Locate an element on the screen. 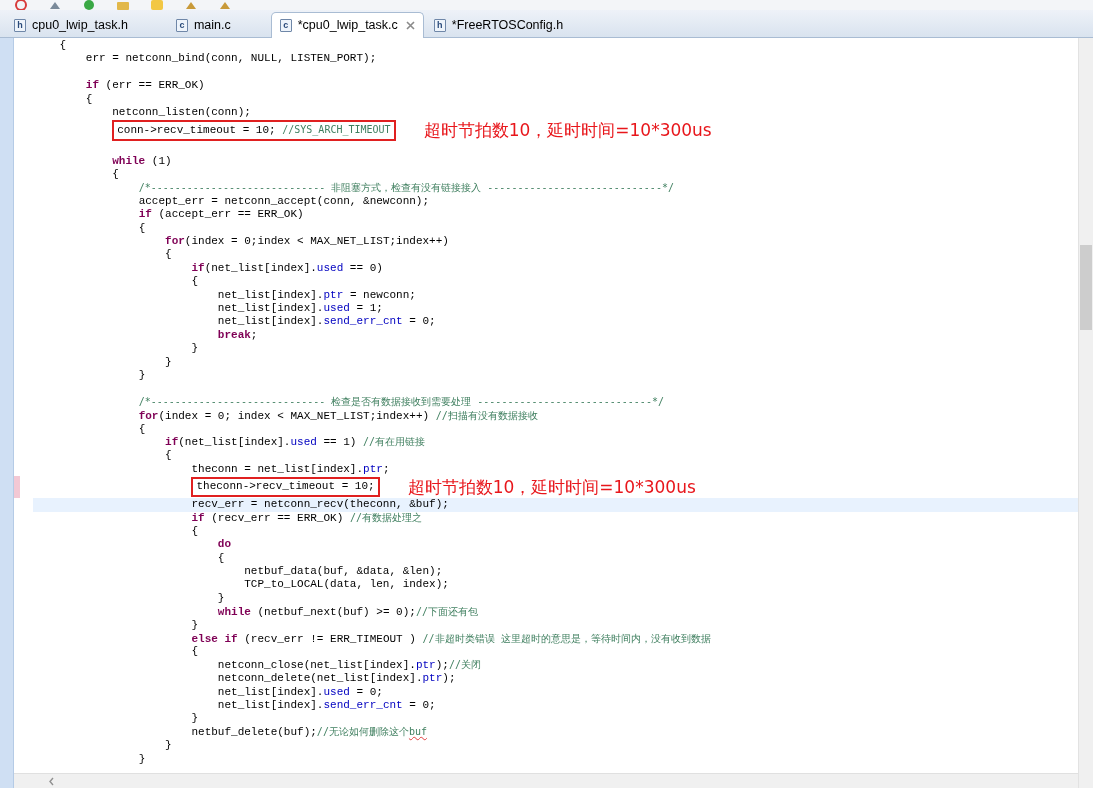 Image resolution: width=1093 pixels, height=788 pixels. code-line: accept_err = netconn_accept(conn, &newconn); is located at coordinates (284, 201).